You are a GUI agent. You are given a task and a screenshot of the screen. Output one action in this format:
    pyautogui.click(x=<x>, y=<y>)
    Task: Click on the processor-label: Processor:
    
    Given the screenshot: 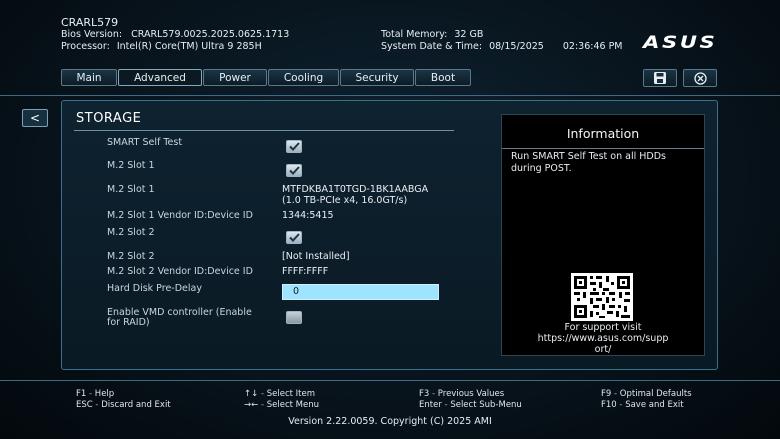 What is the action you would take?
    pyautogui.click(x=85, y=46)
    